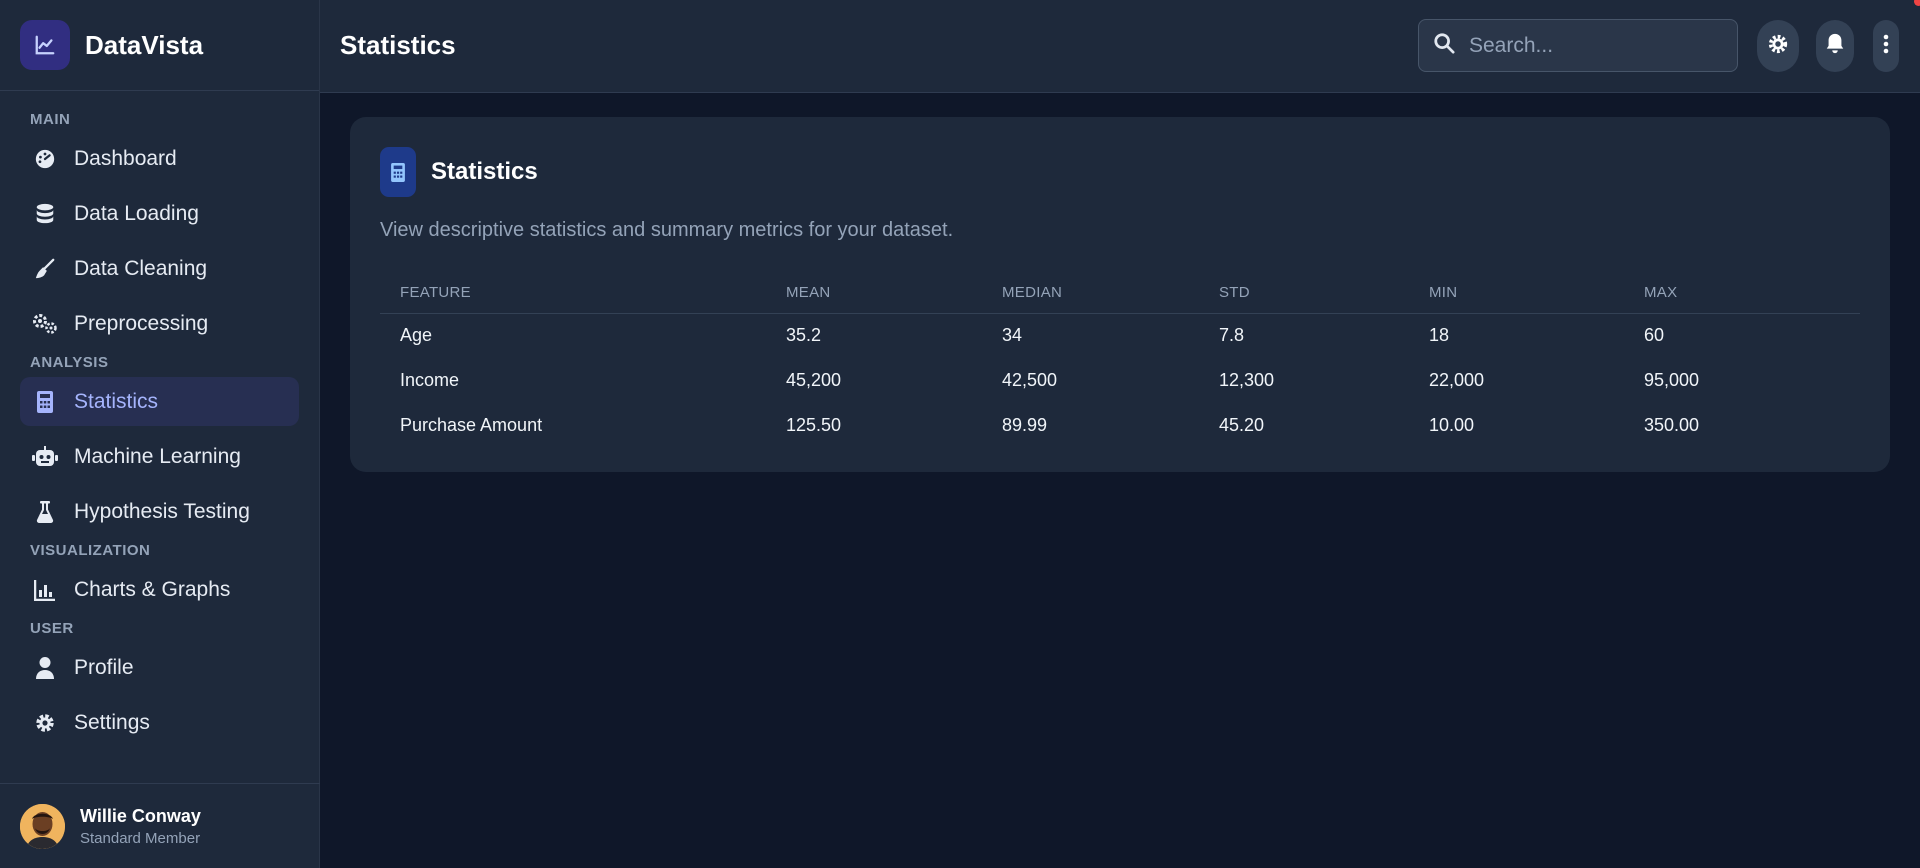  I want to click on more-menu-button, so click(1886, 46).